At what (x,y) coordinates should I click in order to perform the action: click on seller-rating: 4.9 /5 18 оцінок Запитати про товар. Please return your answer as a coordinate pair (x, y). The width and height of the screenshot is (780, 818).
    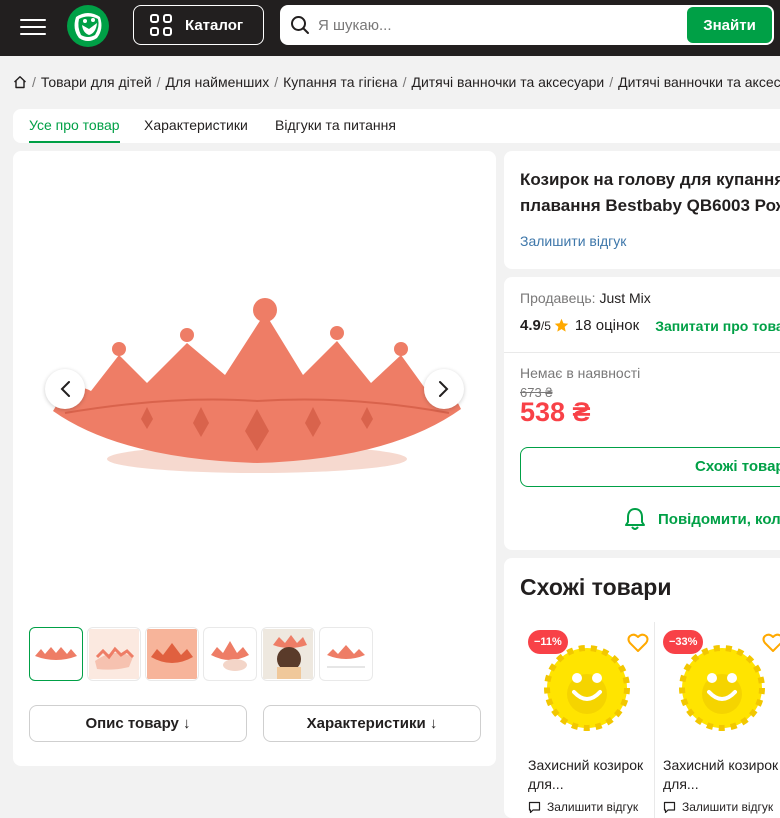
    Looking at the image, I should click on (650, 325).